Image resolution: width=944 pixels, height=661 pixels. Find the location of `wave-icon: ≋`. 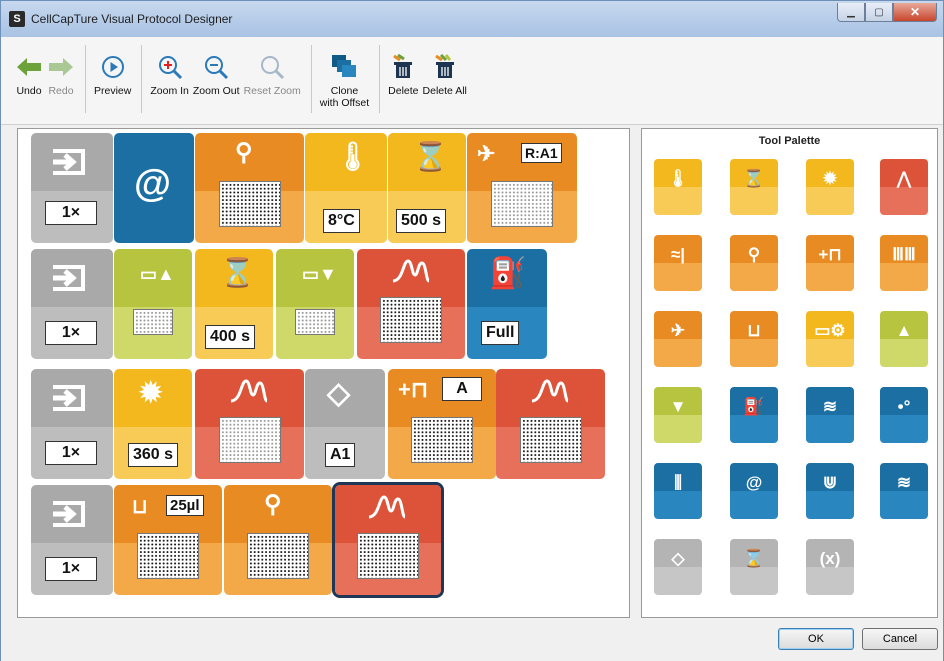

wave-icon: ≋ is located at coordinates (830, 406).